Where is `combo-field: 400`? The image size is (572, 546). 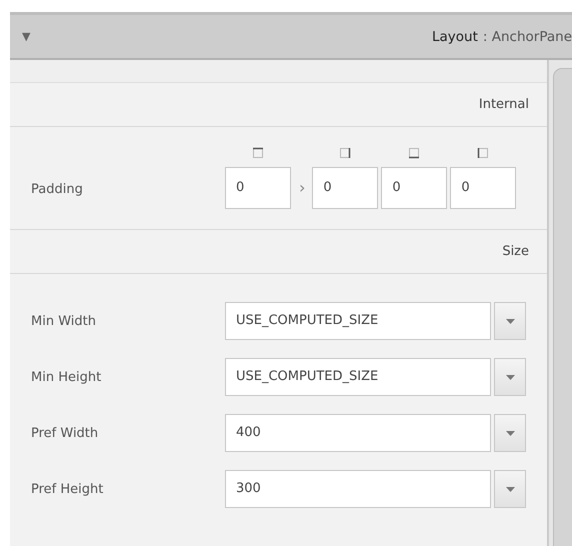
combo-field: 400 is located at coordinates (358, 433).